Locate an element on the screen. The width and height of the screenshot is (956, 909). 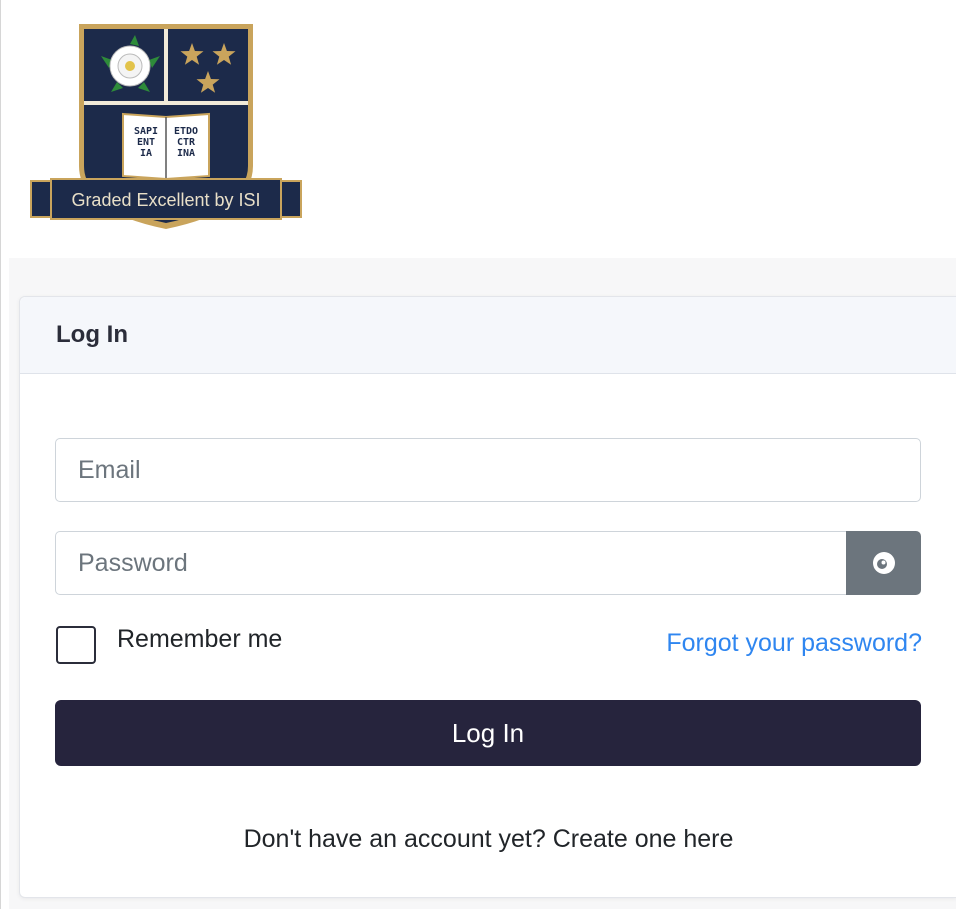
eye-icon is located at coordinates (883, 563).